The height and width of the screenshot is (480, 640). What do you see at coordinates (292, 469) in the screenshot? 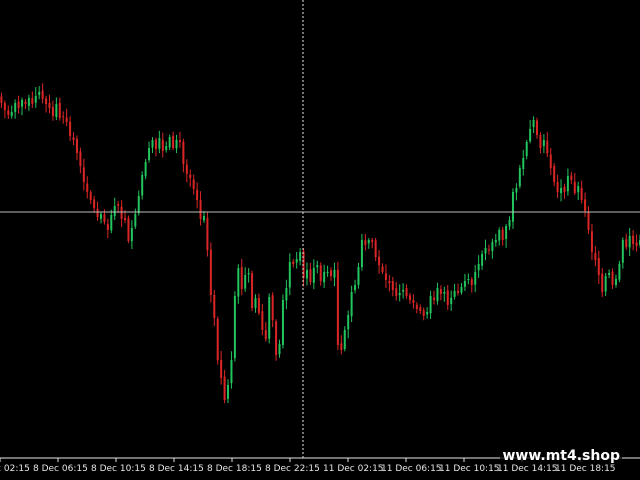
I see `time-tick-label: 8 Dec 22:15` at bounding box center [292, 469].